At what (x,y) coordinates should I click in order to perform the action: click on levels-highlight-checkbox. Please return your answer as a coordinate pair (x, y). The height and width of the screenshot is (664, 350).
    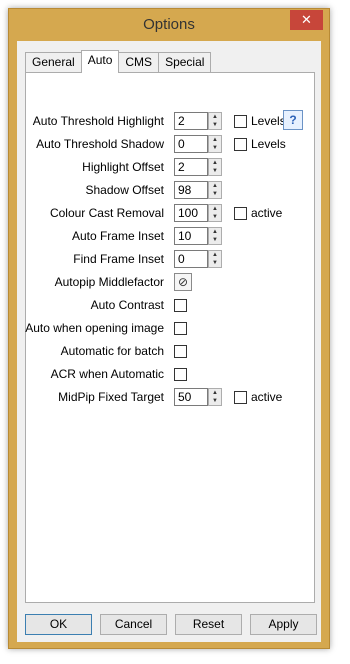
    Looking at the image, I should click on (240, 121).